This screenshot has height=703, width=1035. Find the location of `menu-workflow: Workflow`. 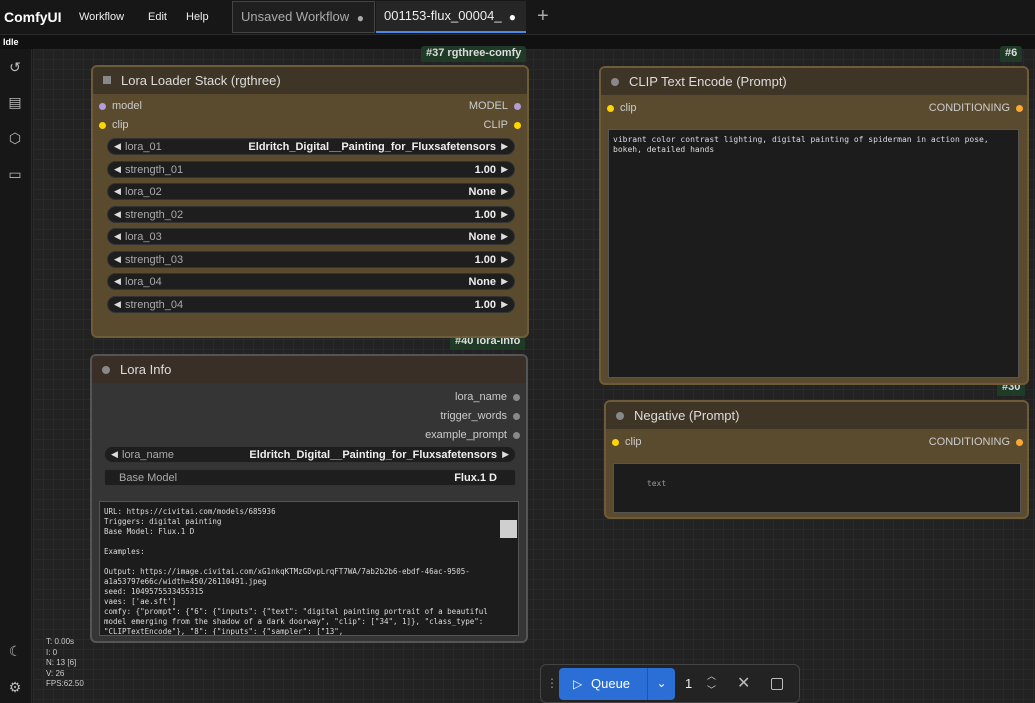

menu-workflow: Workflow is located at coordinates (101, 17).